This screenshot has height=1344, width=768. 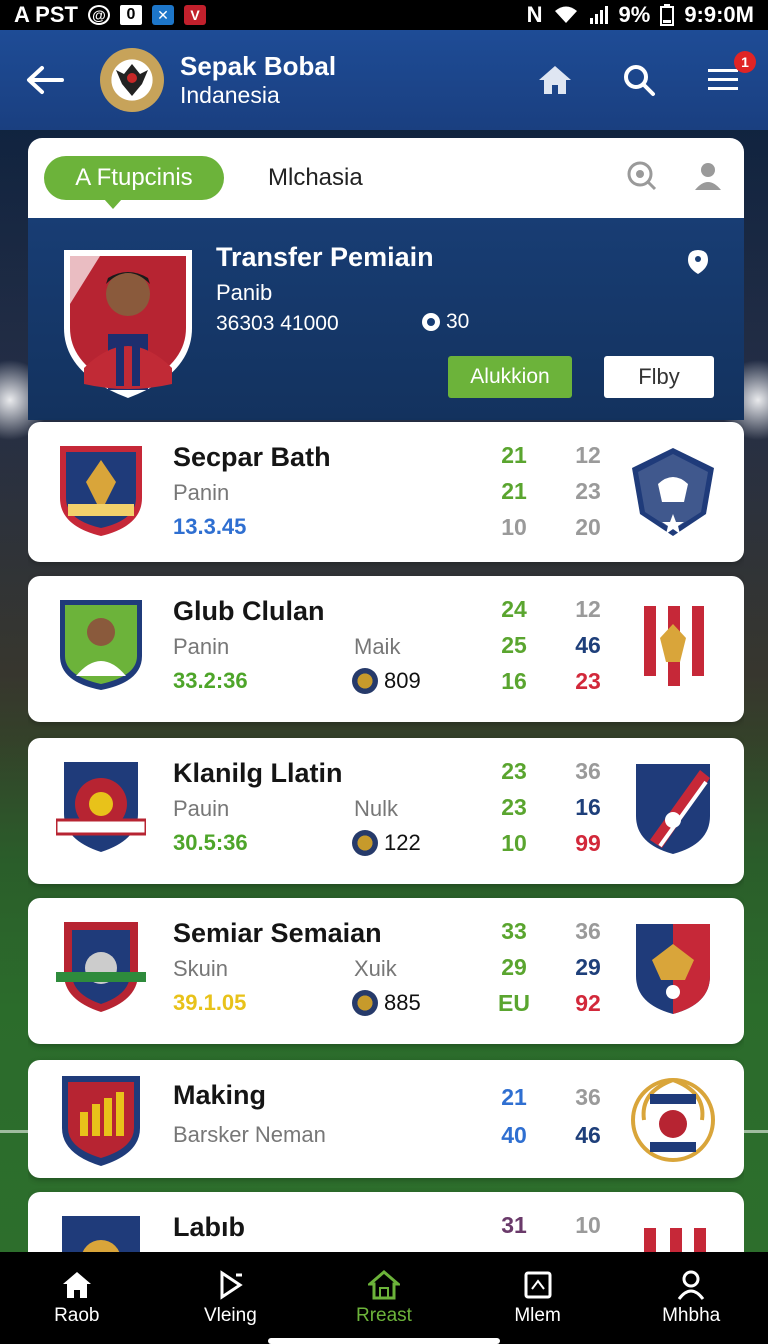 What do you see at coordinates (209, 1227) in the screenshot?
I see `club-name: Labıb` at bounding box center [209, 1227].